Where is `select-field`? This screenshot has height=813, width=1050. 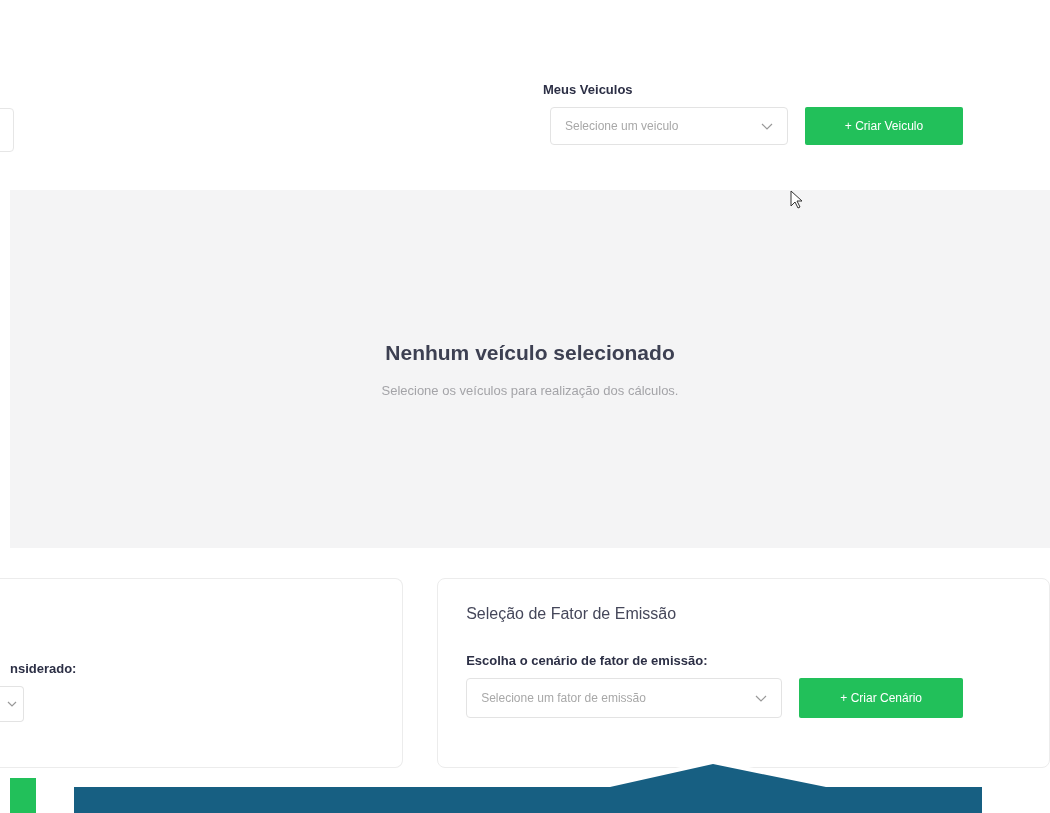
select-field is located at coordinates (12, 704).